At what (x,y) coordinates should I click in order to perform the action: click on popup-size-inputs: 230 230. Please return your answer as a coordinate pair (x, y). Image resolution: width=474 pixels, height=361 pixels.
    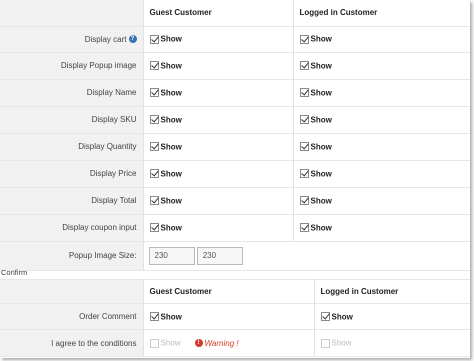
    Looking at the image, I should click on (306, 256).